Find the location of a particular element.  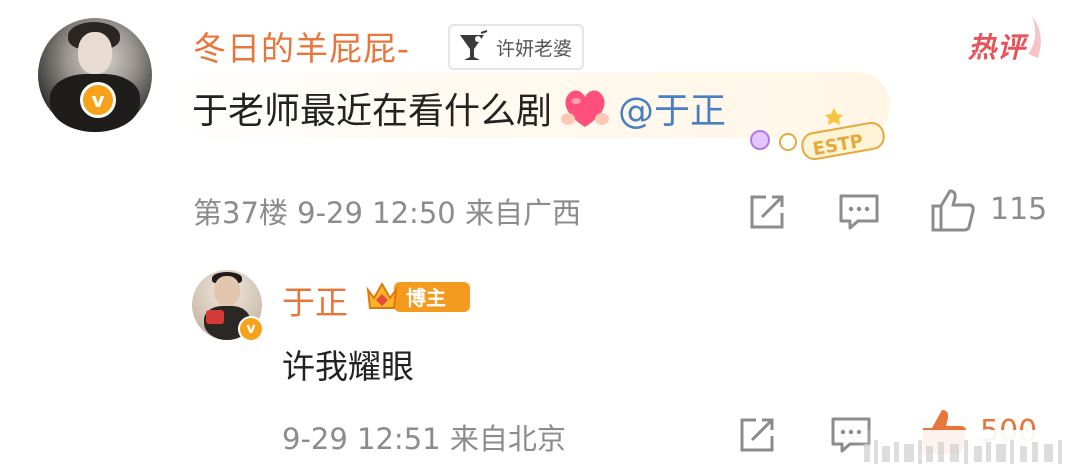

replier-username: 于正 is located at coordinates (315, 300).